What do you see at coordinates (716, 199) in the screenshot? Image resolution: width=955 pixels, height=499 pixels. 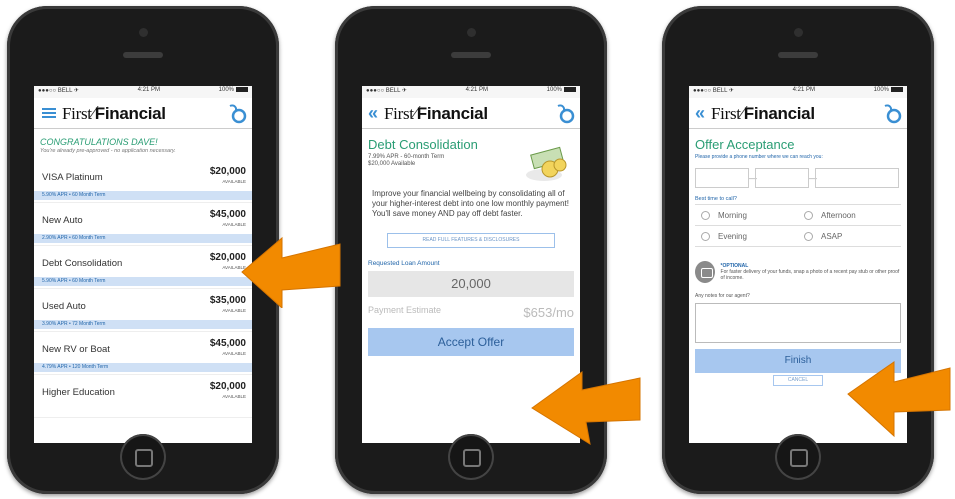 I see `best-time-label: Best time to call?` at bounding box center [716, 199].